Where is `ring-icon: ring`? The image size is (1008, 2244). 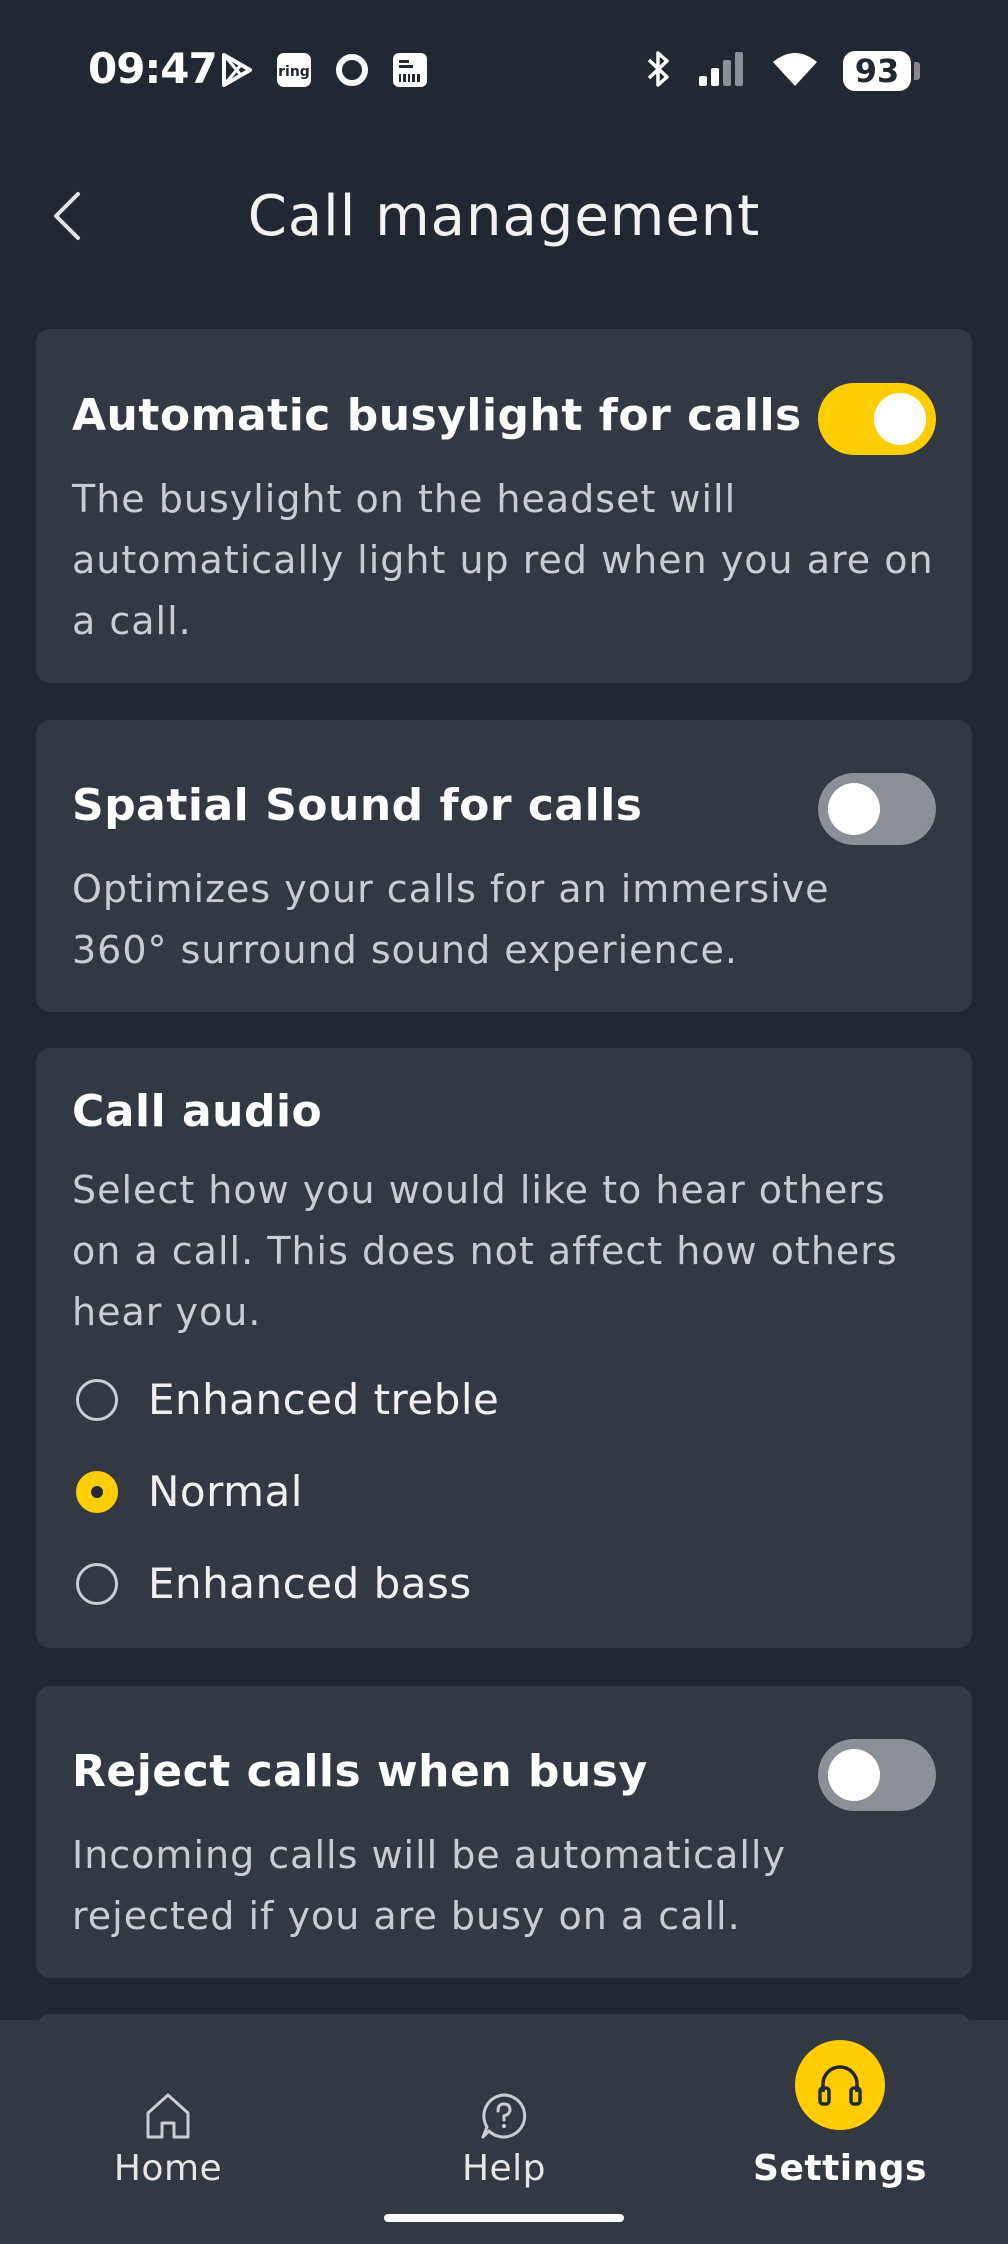
ring-icon: ring is located at coordinates (294, 72).